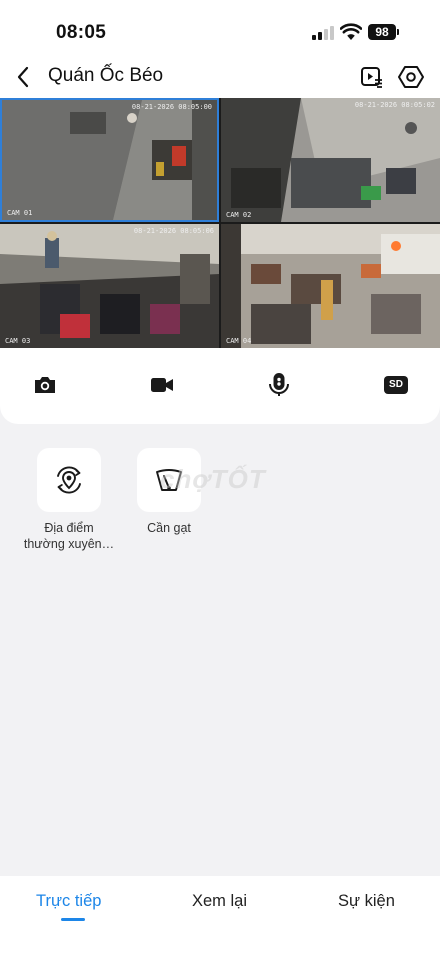 This screenshot has width=440, height=960. I want to click on back-button, so click(23, 77).